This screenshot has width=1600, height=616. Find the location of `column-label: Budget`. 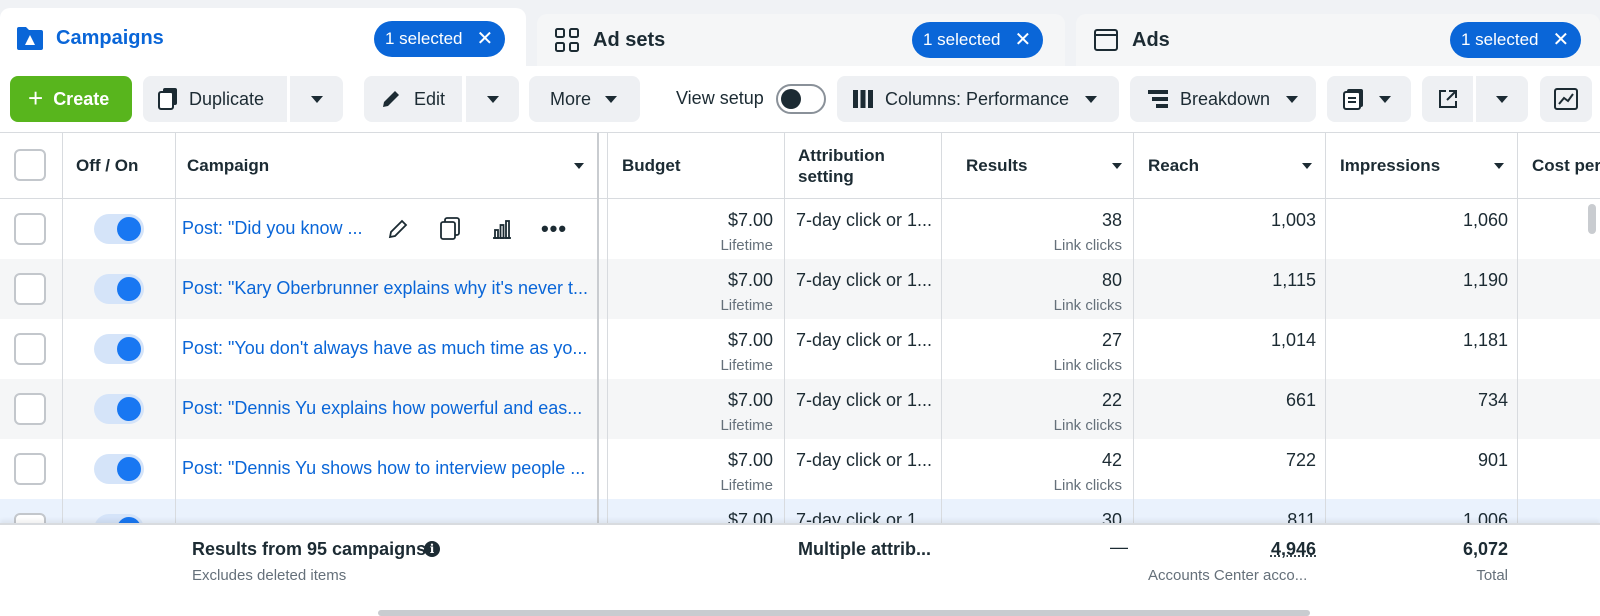

column-label: Budget is located at coordinates (651, 165).